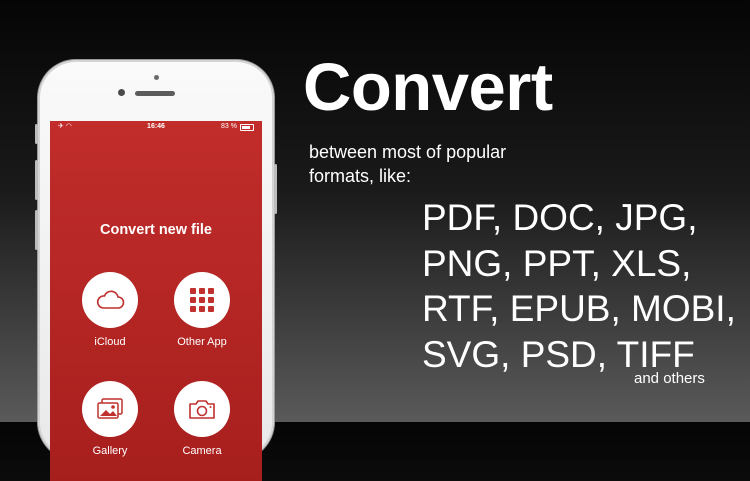 The height and width of the screenshot is (481, 750). I want to click on battery-indicator: 83 %, so click(237, 127).